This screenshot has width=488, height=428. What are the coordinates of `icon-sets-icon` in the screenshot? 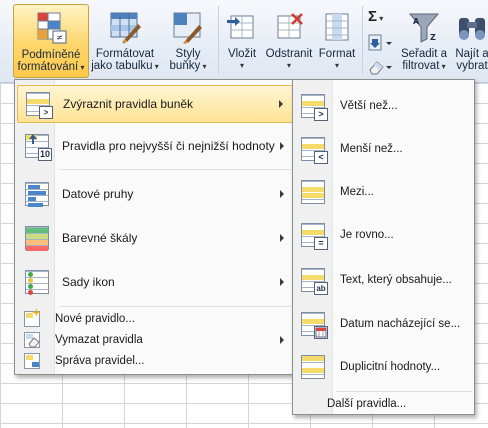 It's located at (37, 282).